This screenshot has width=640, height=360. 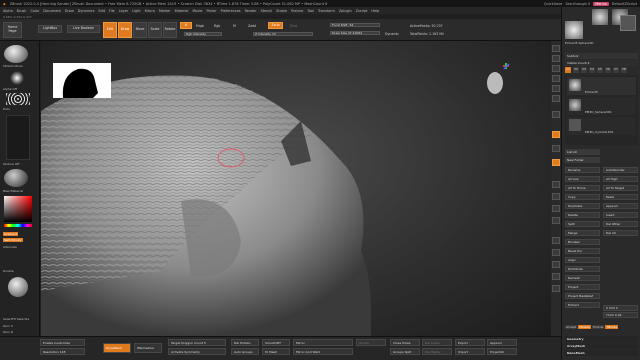 What do you see at coordinates (556, 220) in the screenshot?
I see `rotate-view-button` at bounding box center [556, 220].